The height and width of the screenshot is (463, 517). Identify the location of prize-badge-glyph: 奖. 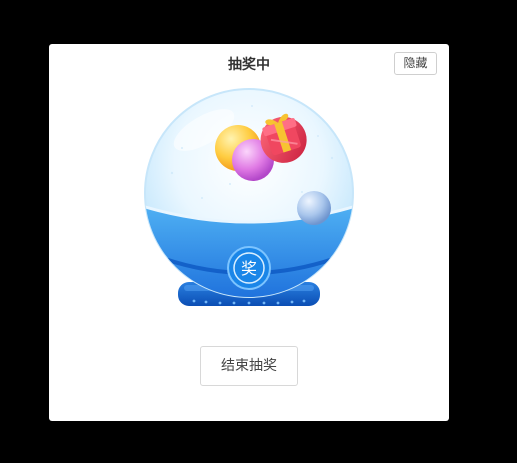
(249, 268).